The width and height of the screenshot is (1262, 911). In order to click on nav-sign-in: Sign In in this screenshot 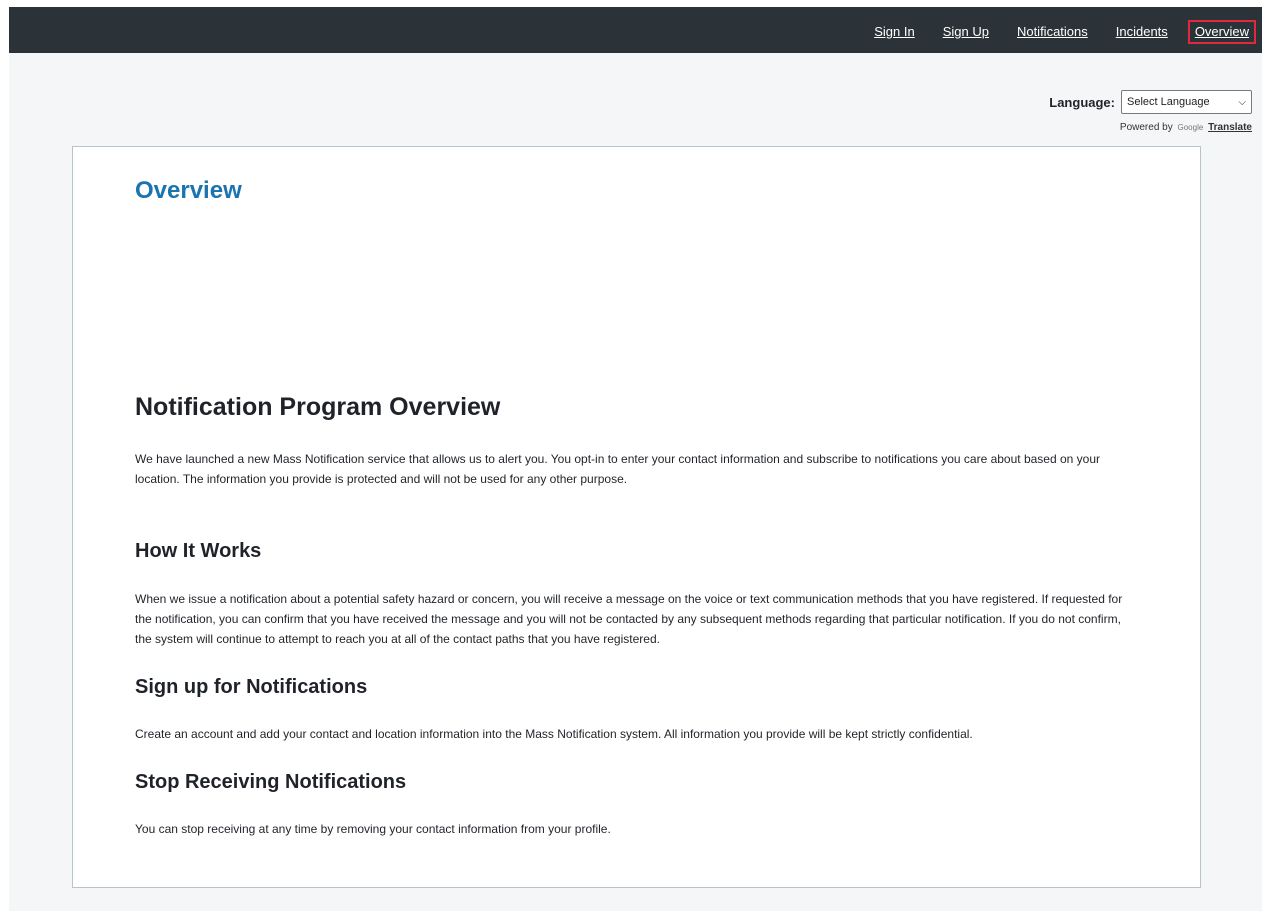, I will do `click(894, 32)`.